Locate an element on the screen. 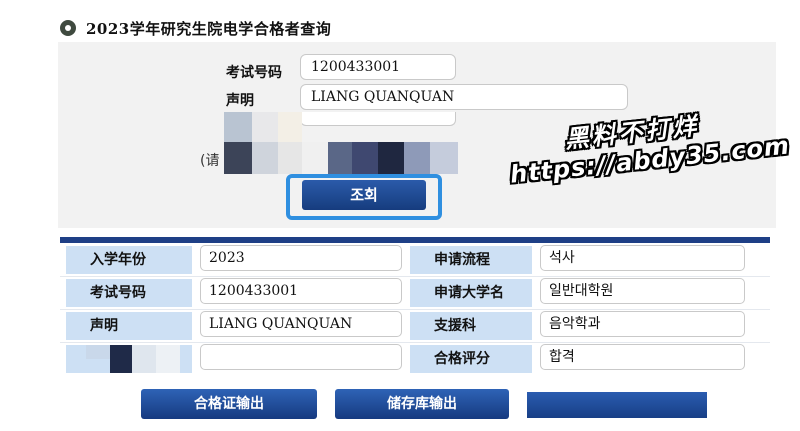 The height and width of the screenshot is (431, 800). cell-value-redacted is located at coordinates (301, 357).